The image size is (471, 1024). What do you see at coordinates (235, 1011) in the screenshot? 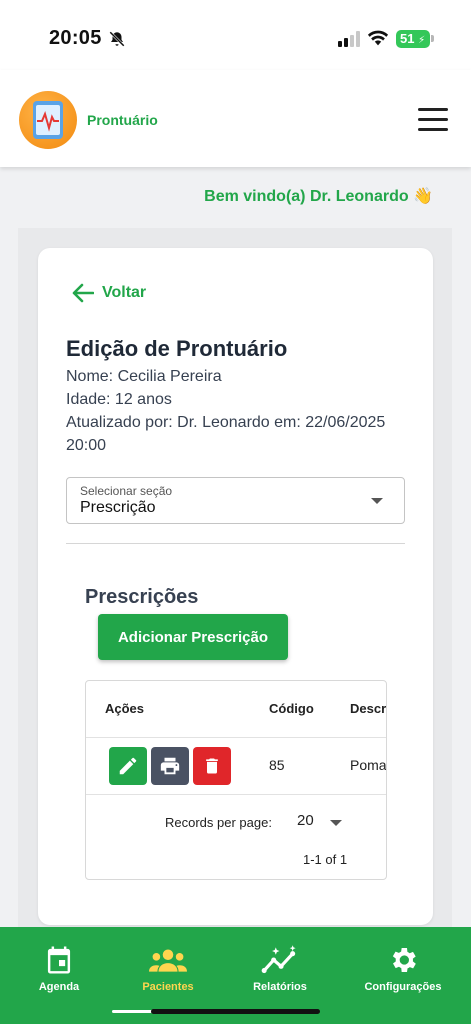
I see `home-indicator` at bounding box center [235, 1011].